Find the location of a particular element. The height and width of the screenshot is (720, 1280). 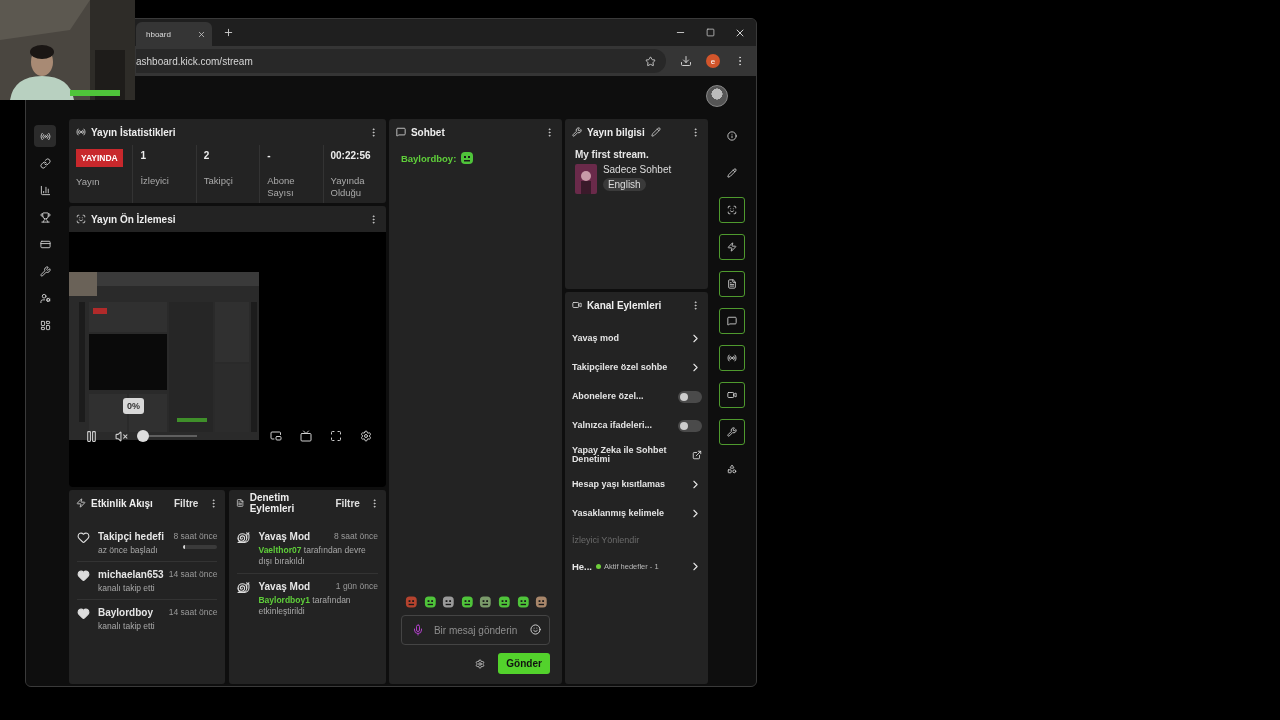

chart-icon is located at coordinates (45, 190).